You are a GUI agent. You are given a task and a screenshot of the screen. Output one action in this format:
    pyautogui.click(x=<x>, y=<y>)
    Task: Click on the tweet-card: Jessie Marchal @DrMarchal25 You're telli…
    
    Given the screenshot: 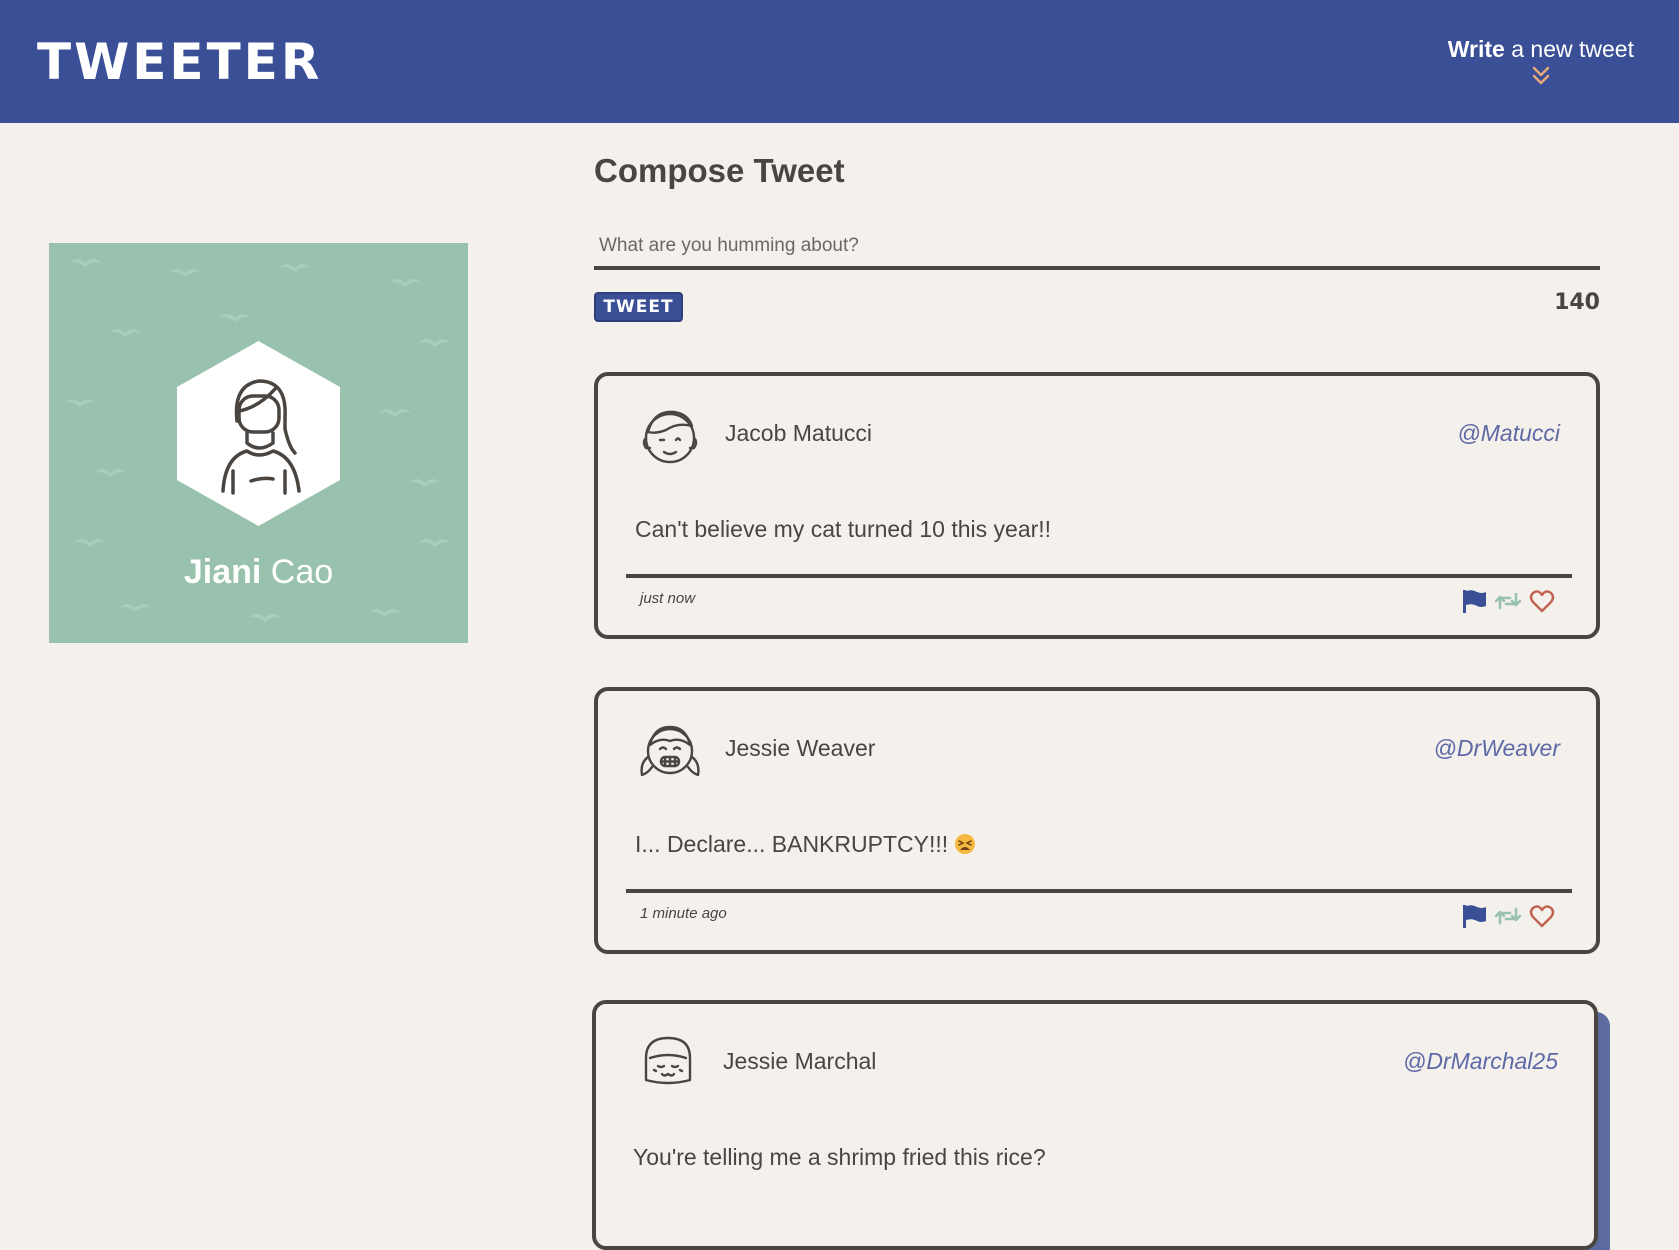 What is the action you would take?
    pyautogui.click(x=1095, y=1125)
    